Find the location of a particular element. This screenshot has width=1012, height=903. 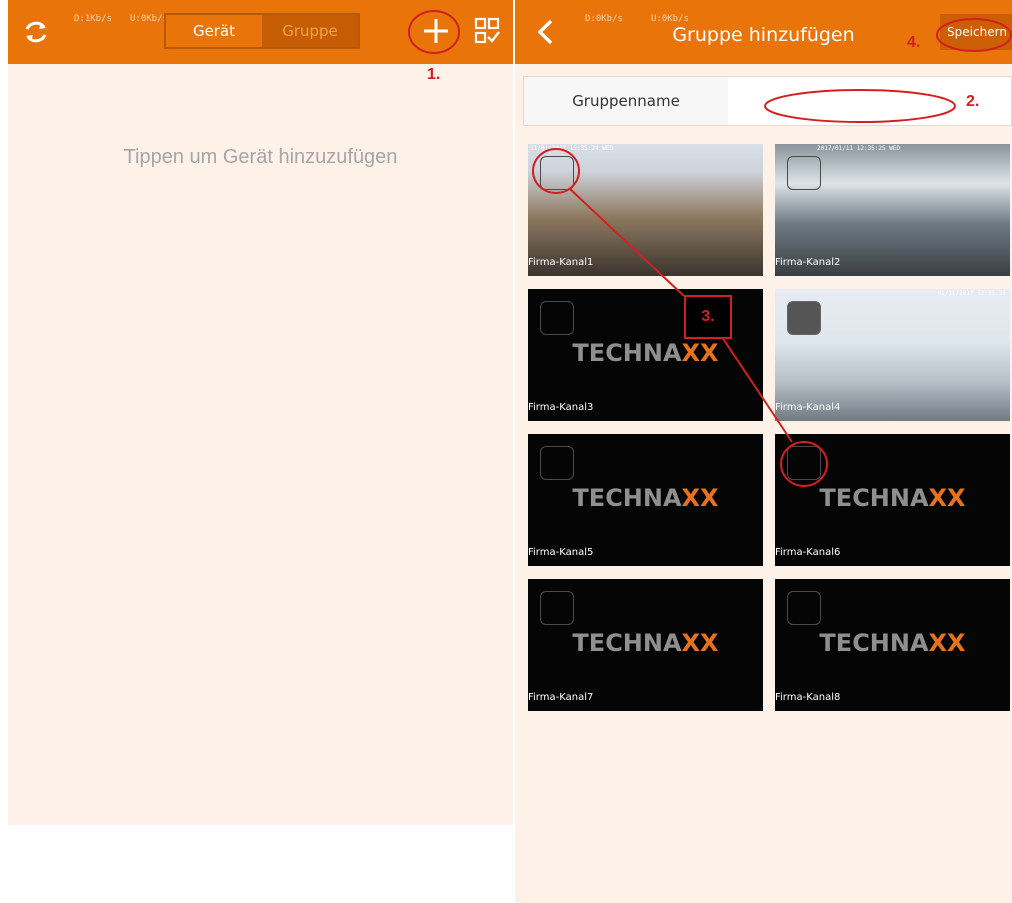

refresh-icon is located at coordinates (36, 32).